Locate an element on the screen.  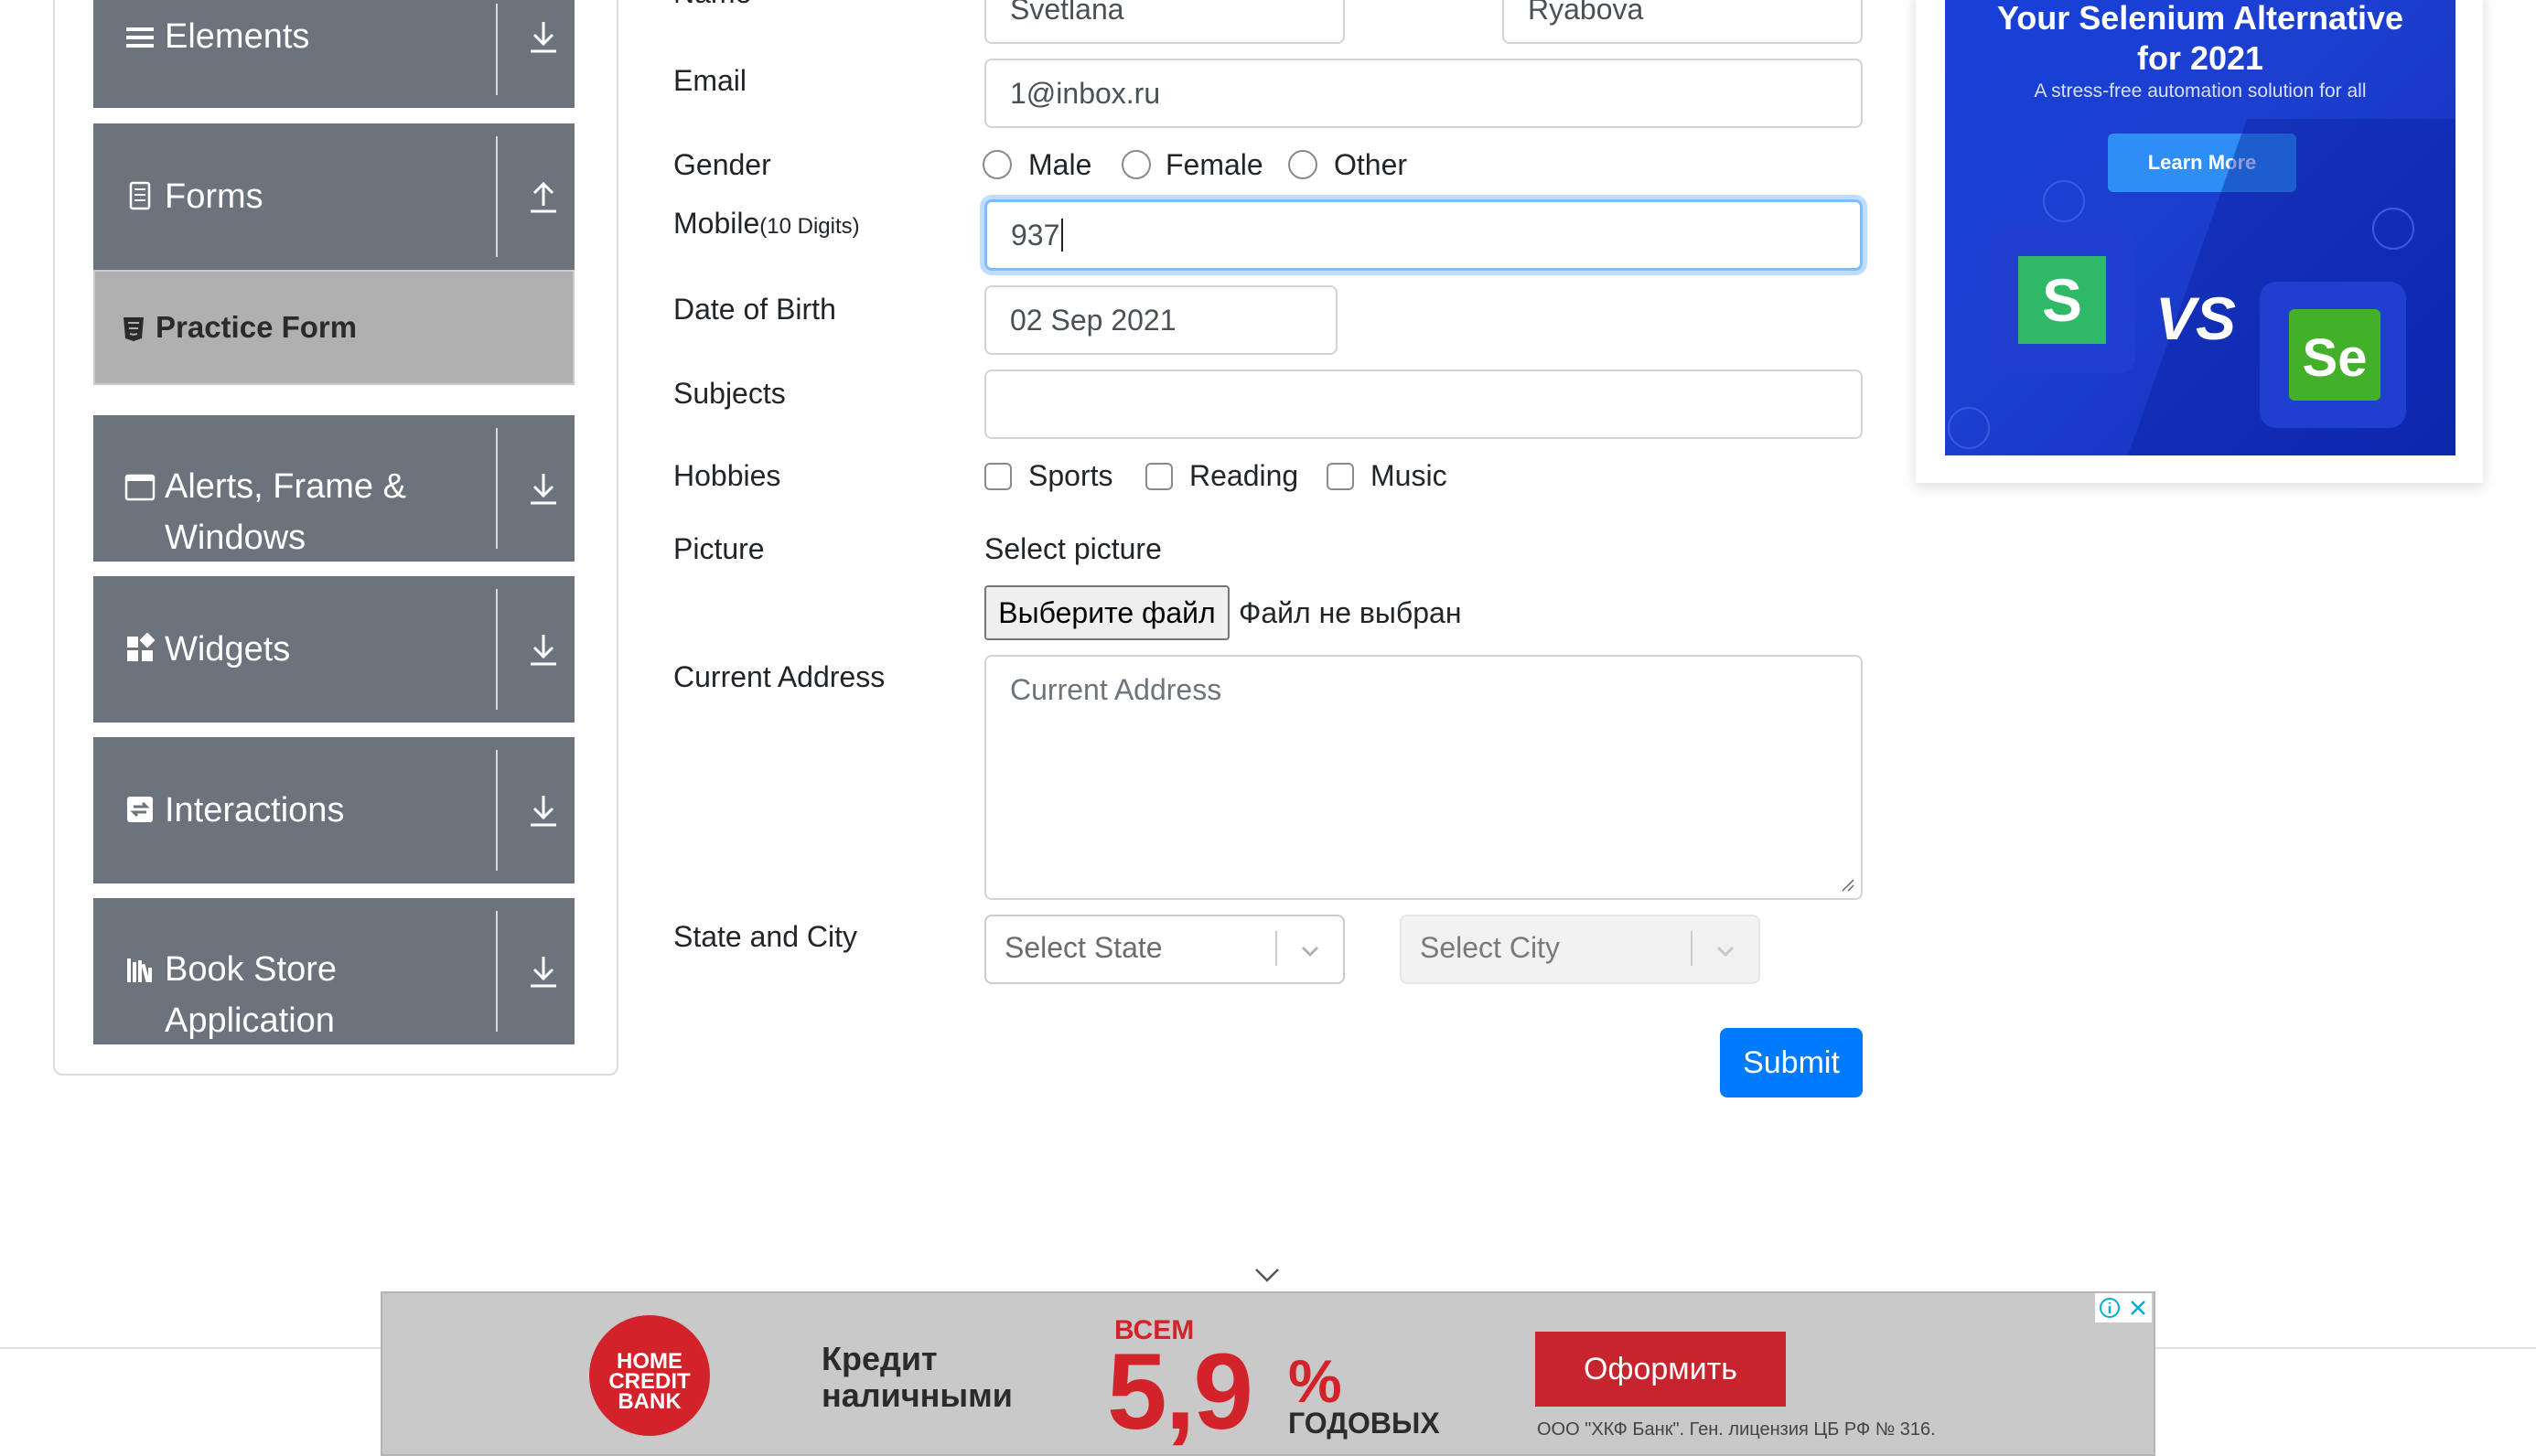
city-placeholder: Select City is located at coordinates (1490, 947).